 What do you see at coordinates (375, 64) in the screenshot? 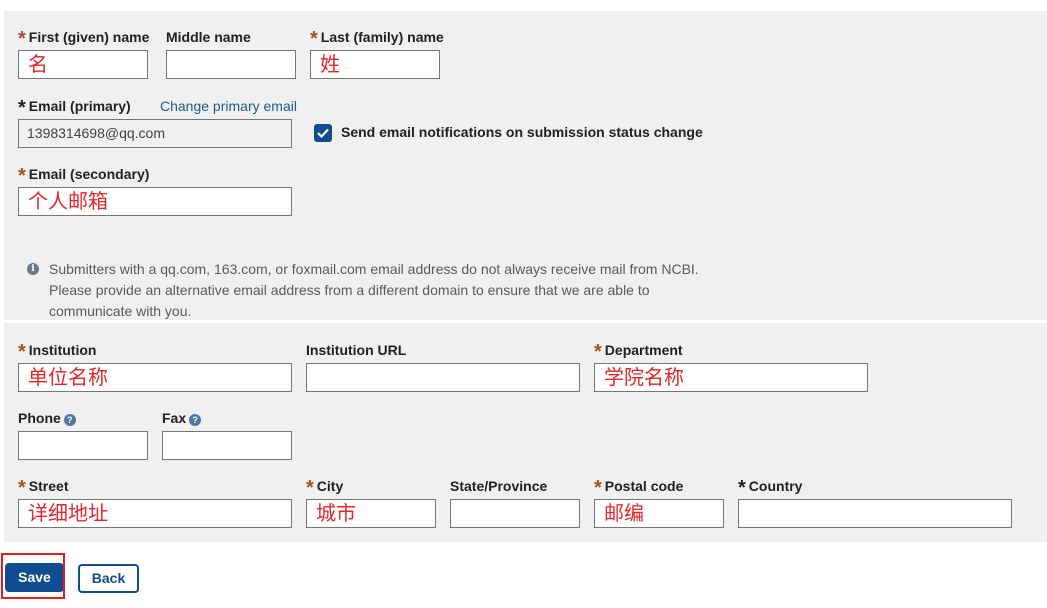
I see `last-name-input: 姓` at bounding box center [375, 64].